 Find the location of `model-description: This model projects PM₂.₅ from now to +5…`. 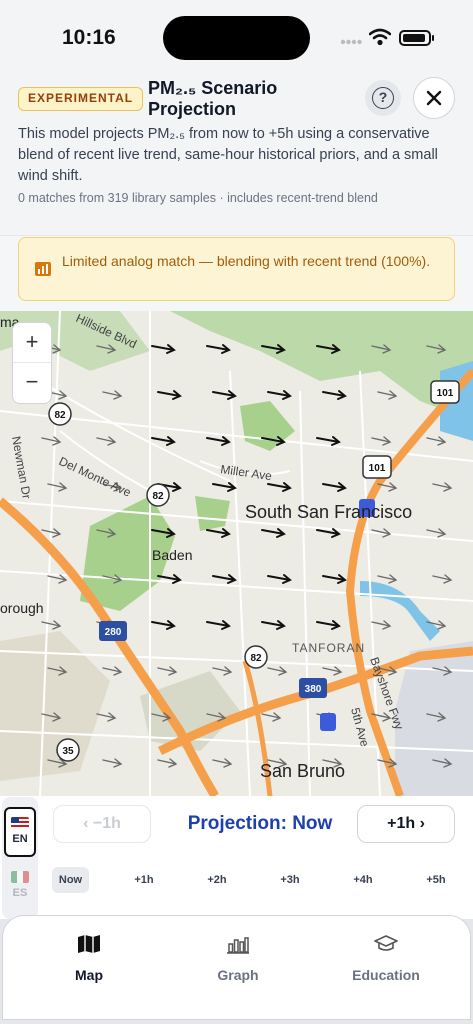

model-description: This model projects PM₂.₅ from now to +5… is located at coordinates (228, 155).